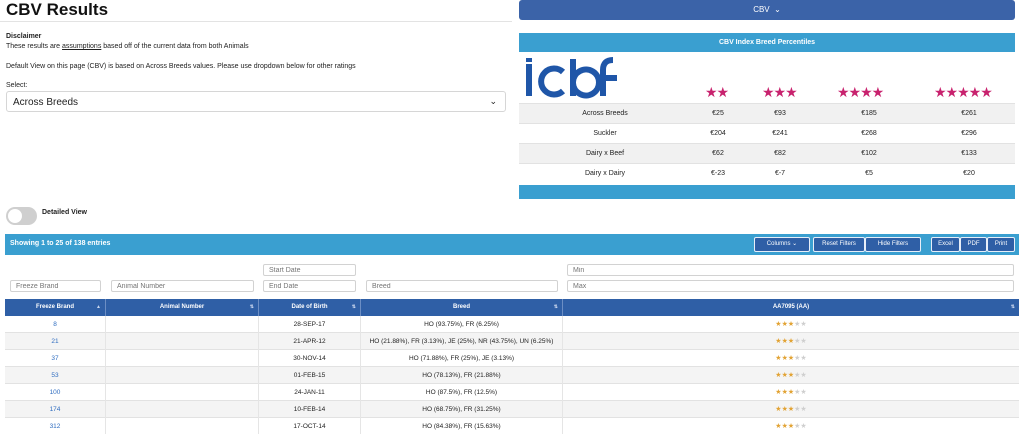 The width and height of the screenshot is (1024, 434). Describe the element at coordinates (55, 426) in the screenshot. I see `freeze-brand-cell: 312` at that location.